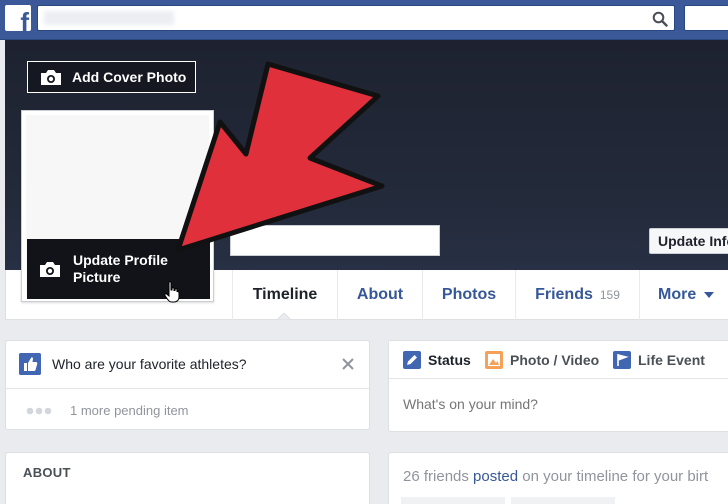 This screenshot has width=728, height=504. I want to click on facebook-logo-icon: f, so click(18, 18).